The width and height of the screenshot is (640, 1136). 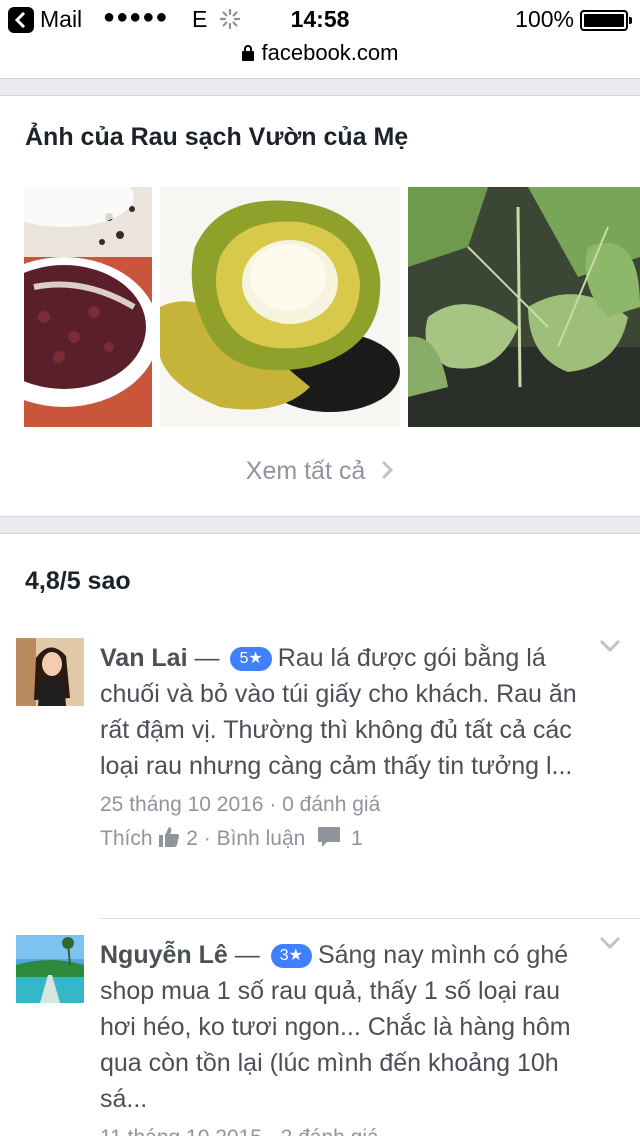 What do you see at coordinates (78, 581) in the screenshot?
I see `rating-summary: 4,8/5 sao` at bounding box center [78, 581].